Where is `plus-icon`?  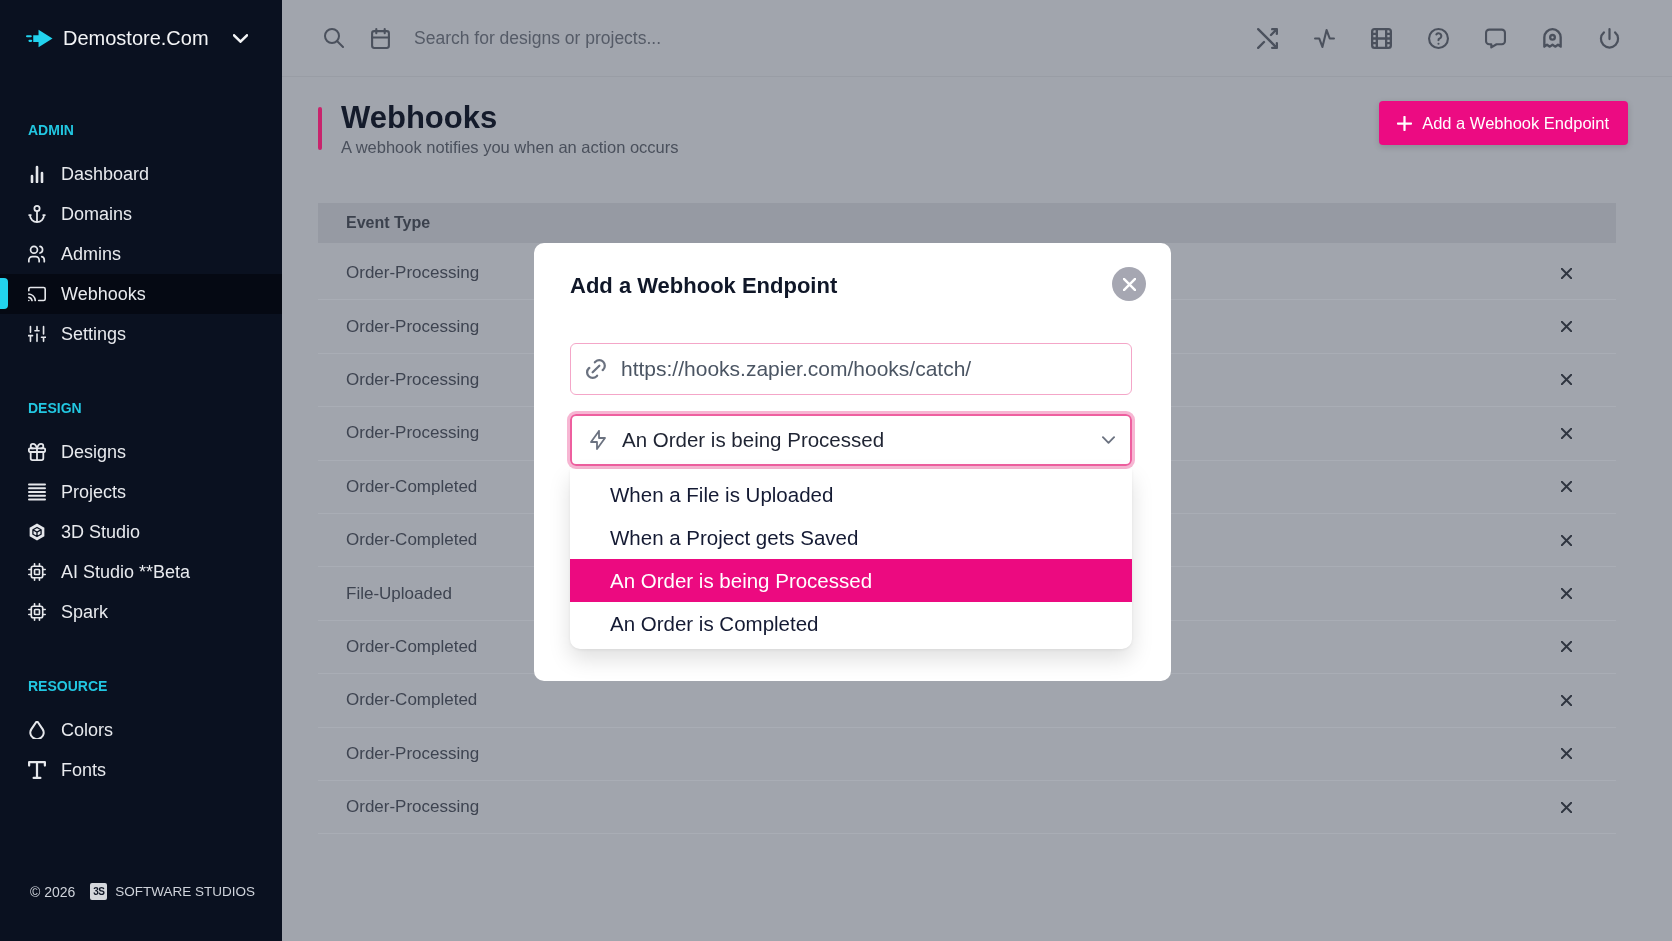 plus-icon is located at coordinates (1405, 123).